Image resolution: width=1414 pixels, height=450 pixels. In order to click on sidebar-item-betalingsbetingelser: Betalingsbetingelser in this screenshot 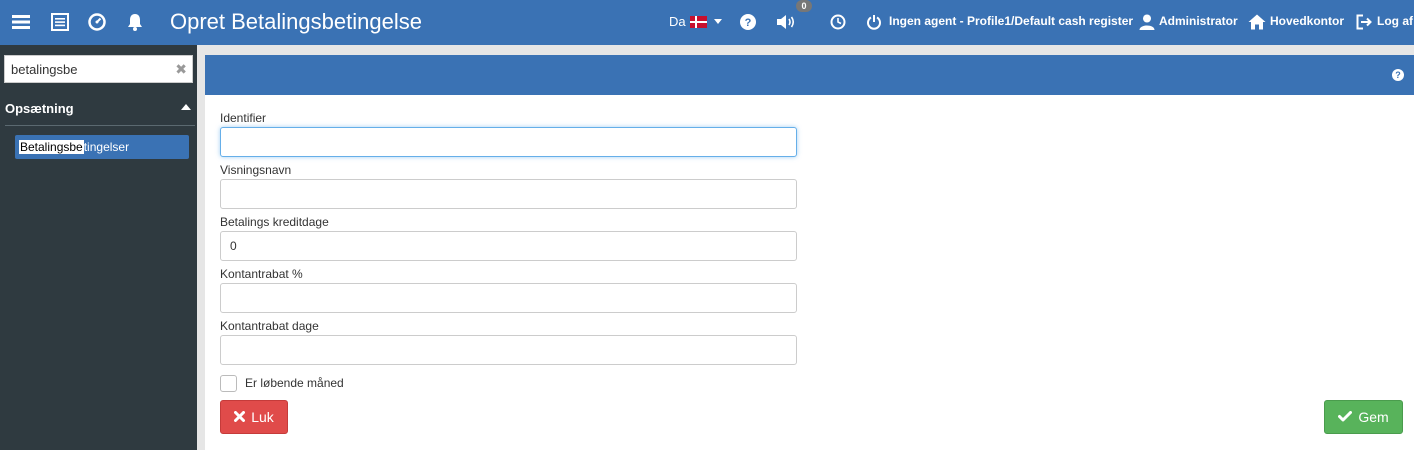, I will do `click(102, 147)`.